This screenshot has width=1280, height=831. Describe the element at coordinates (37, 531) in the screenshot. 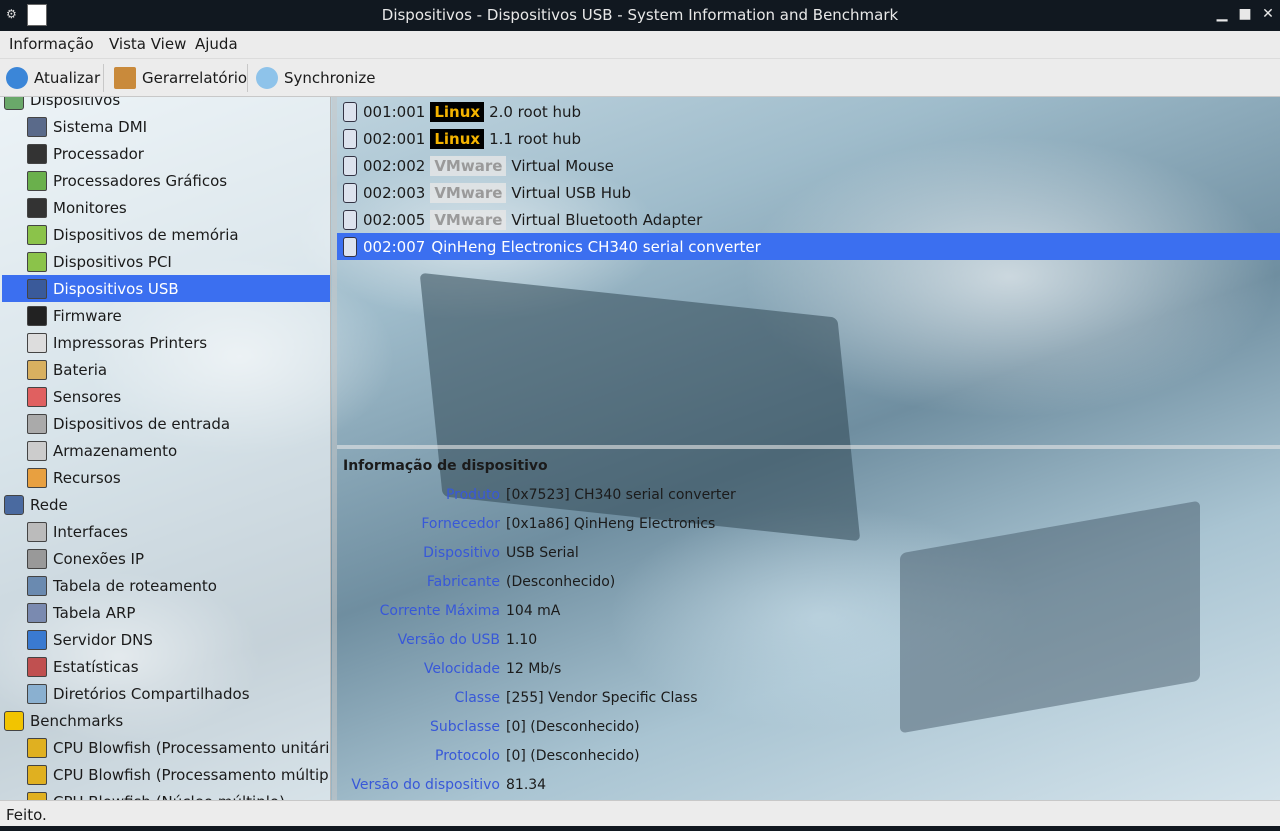

I see `interface-icon` at that location.